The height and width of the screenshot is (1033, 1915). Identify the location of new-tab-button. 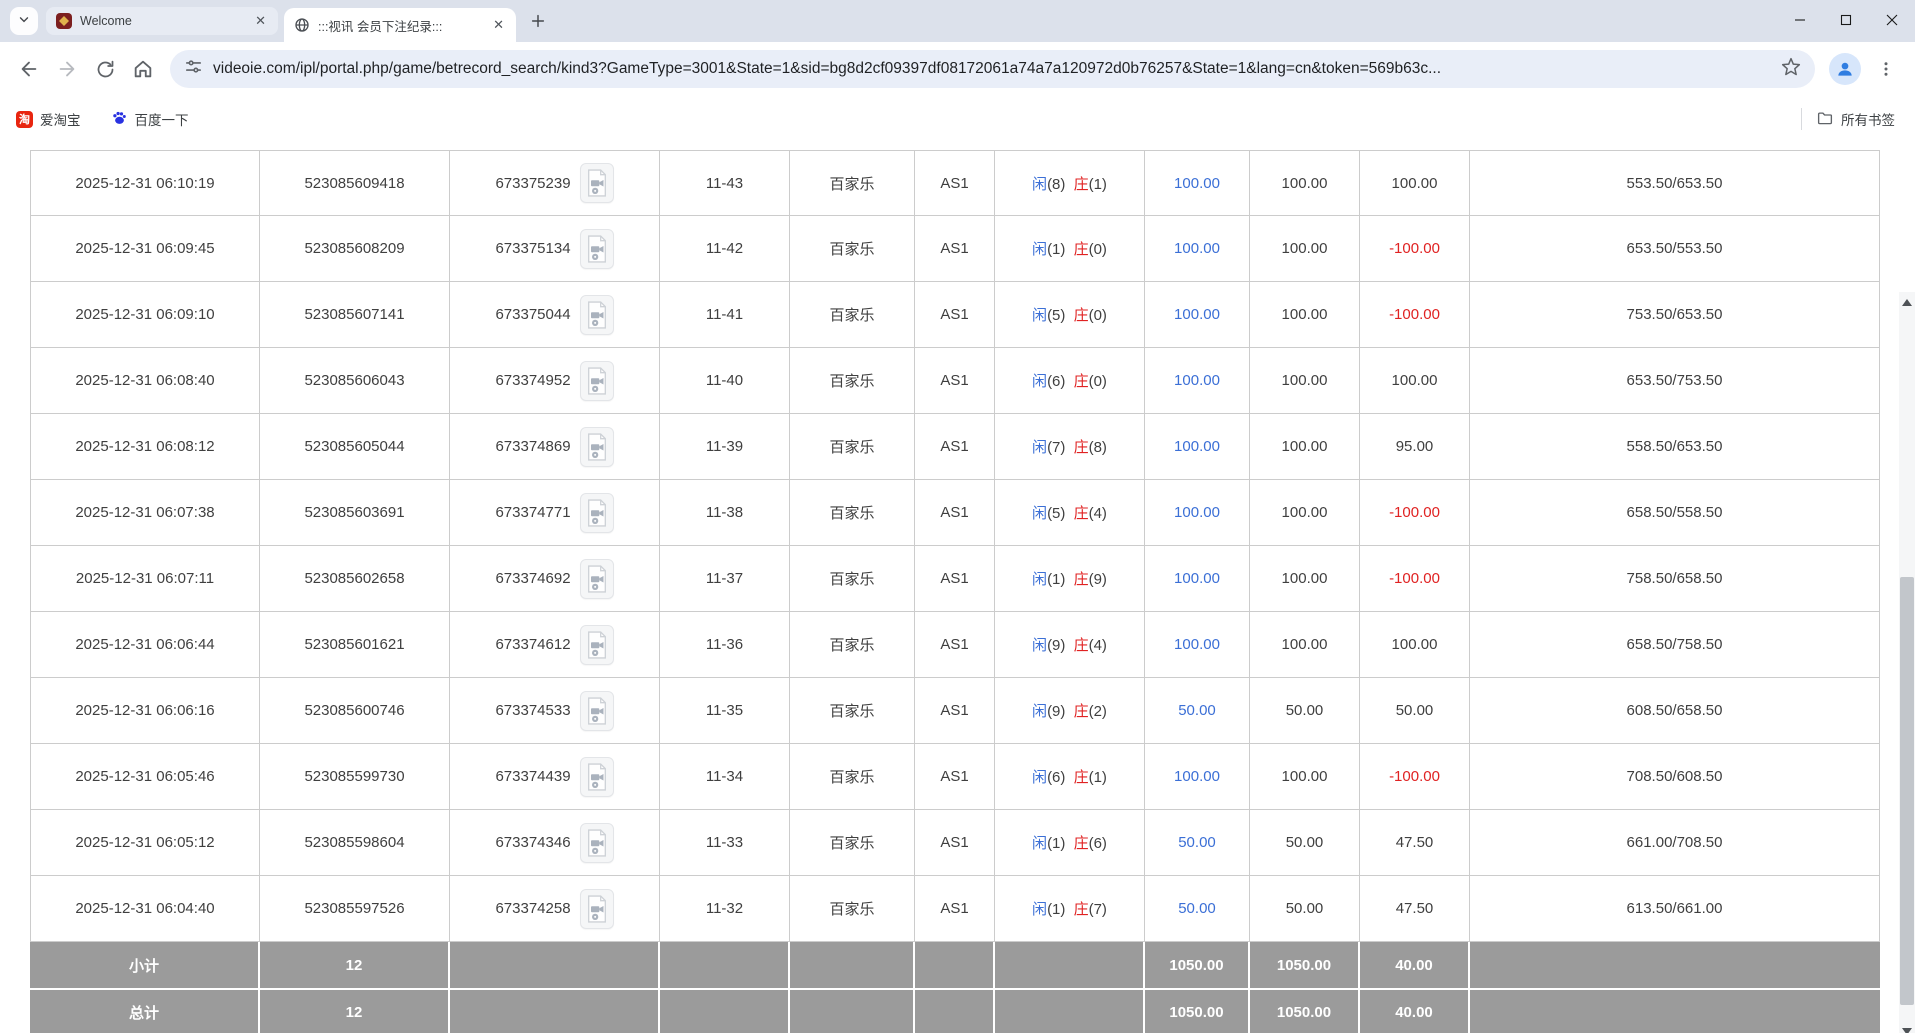
(538, 21).